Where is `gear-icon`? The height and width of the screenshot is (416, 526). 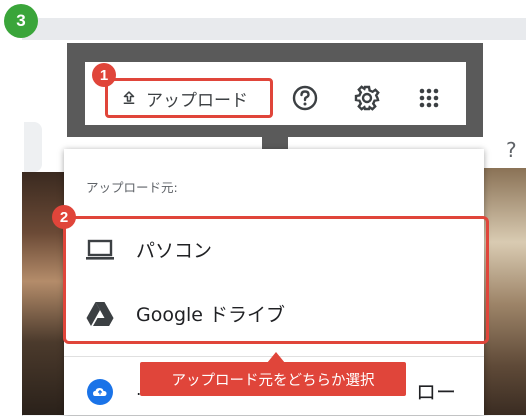 gear-icon is located at coordinates (367, 98).